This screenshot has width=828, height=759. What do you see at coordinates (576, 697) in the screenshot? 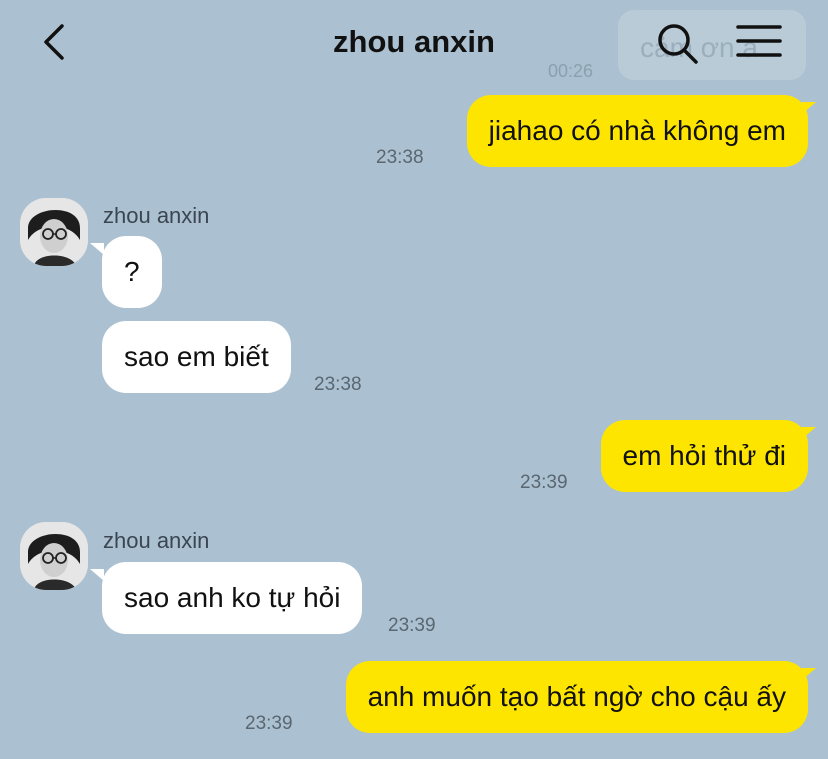
I see `outgoing-message-bubble: anh muốn tạo bất ngờ cho cậu ấy` at bounding box center [576, 697].